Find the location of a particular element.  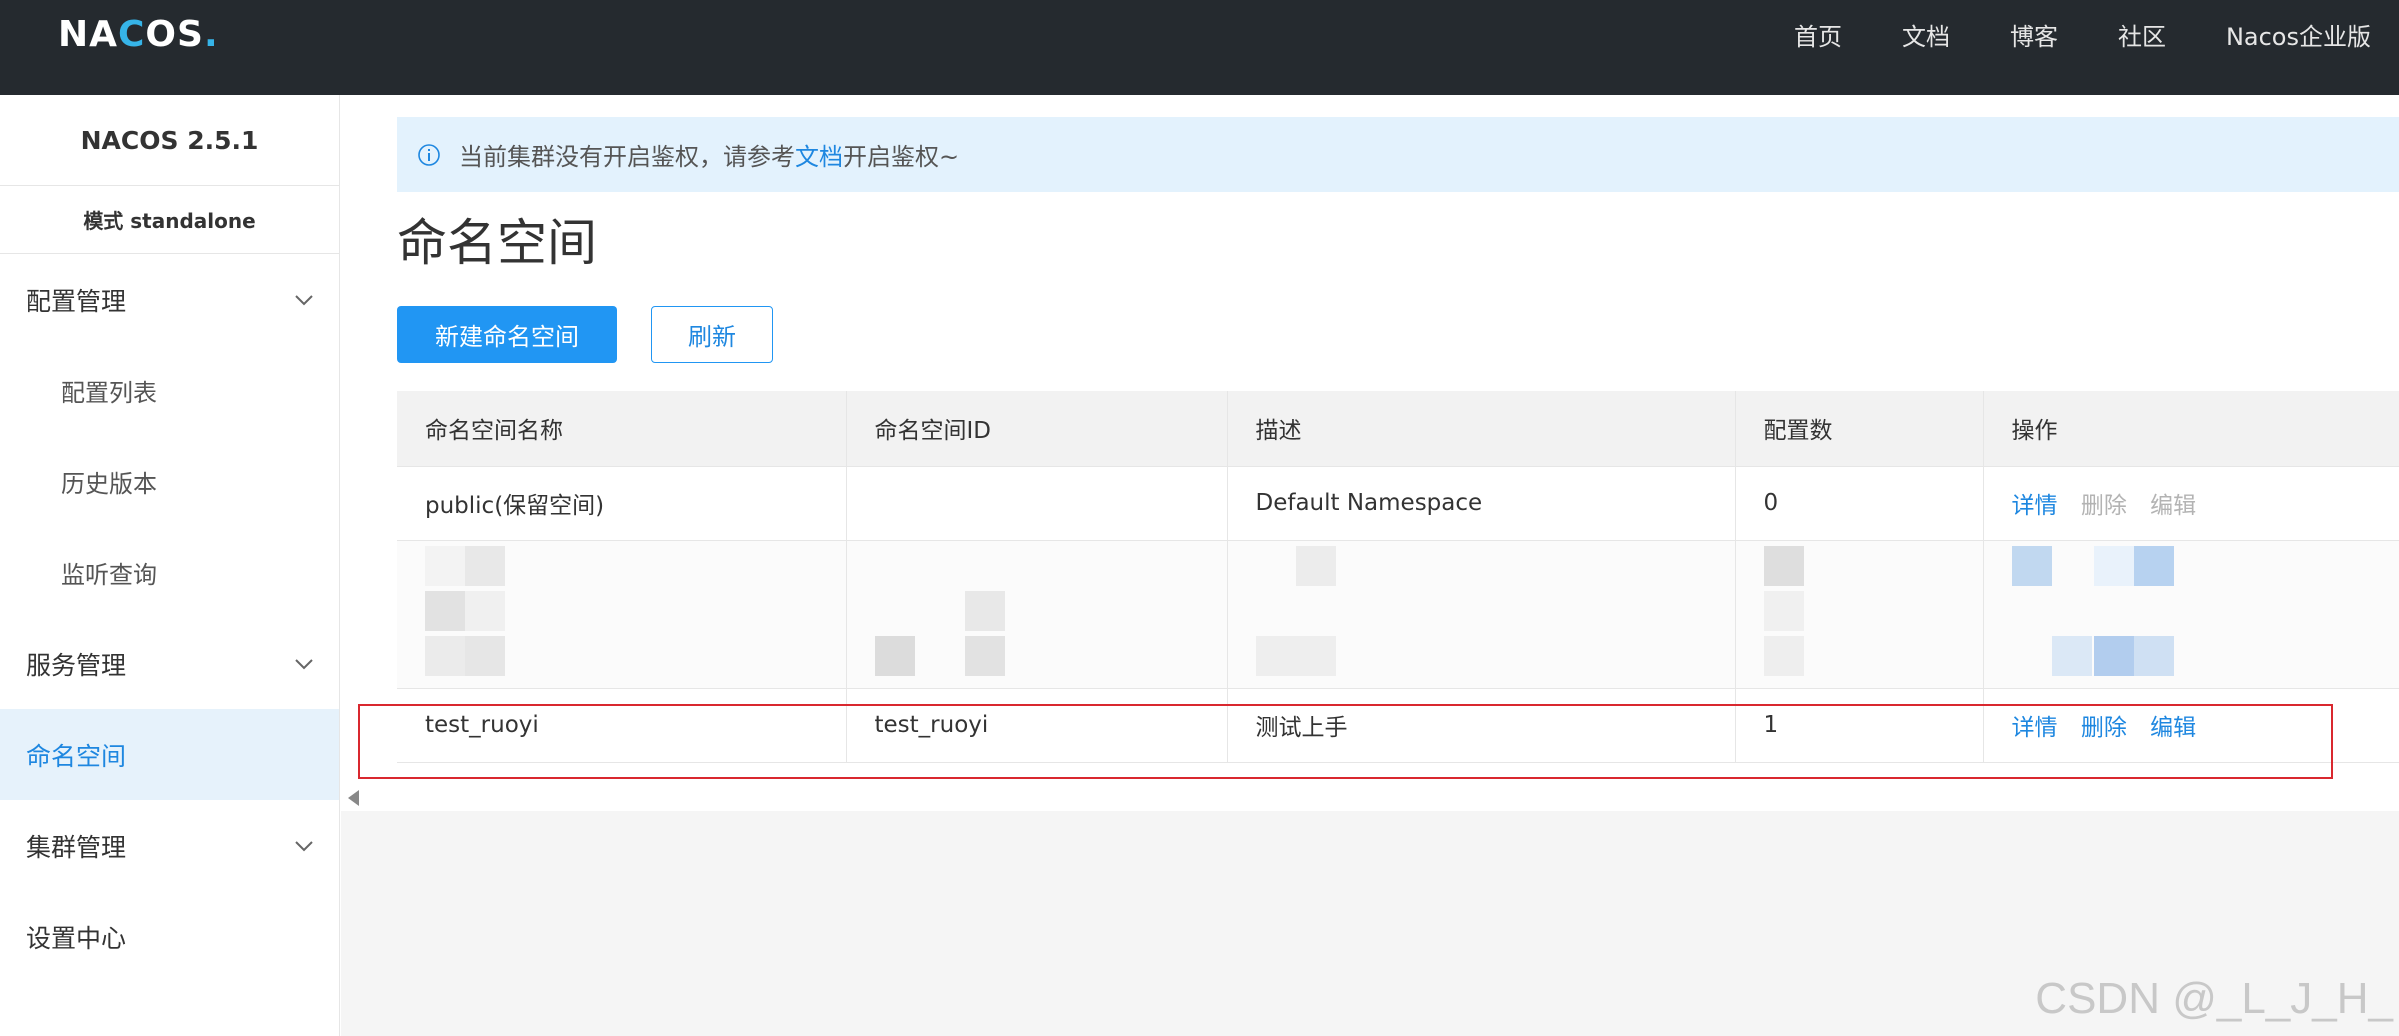

info-icon is located at coordinates (429, 155).